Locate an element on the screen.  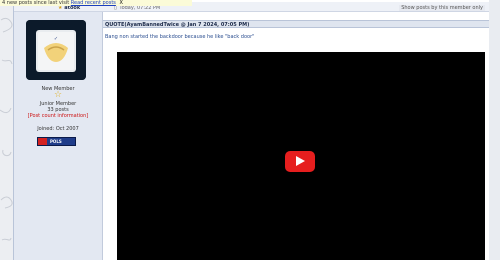
right-page-margin is located at coordinates (494, 130).